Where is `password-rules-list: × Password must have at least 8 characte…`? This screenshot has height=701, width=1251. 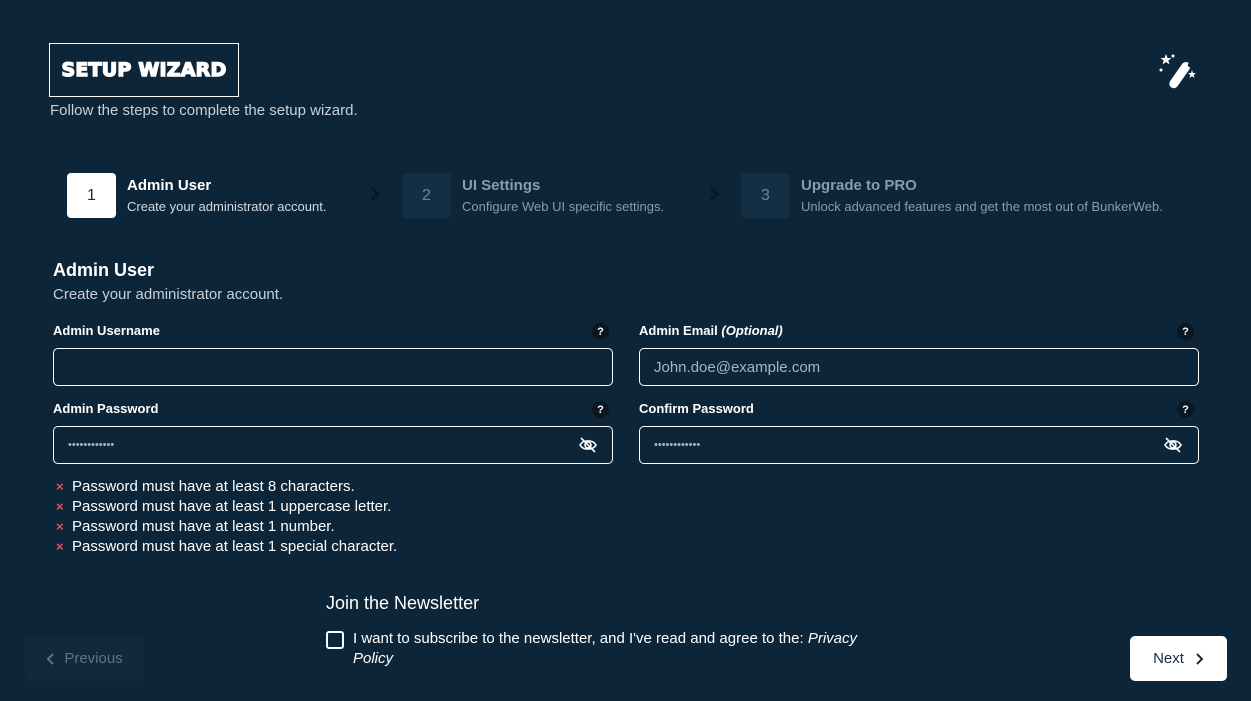
password-rules-list: × Password must have at least 8 characte… is located at coordinates (226, 517).